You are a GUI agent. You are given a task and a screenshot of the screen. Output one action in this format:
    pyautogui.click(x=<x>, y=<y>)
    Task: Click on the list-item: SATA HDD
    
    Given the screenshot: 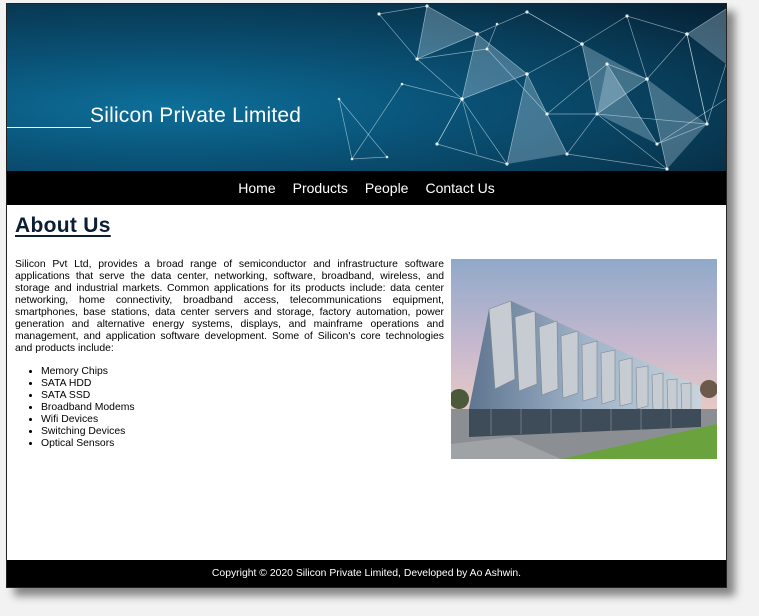 What is the action you would take?
    pyautogui.click(x=88, y=384)
    